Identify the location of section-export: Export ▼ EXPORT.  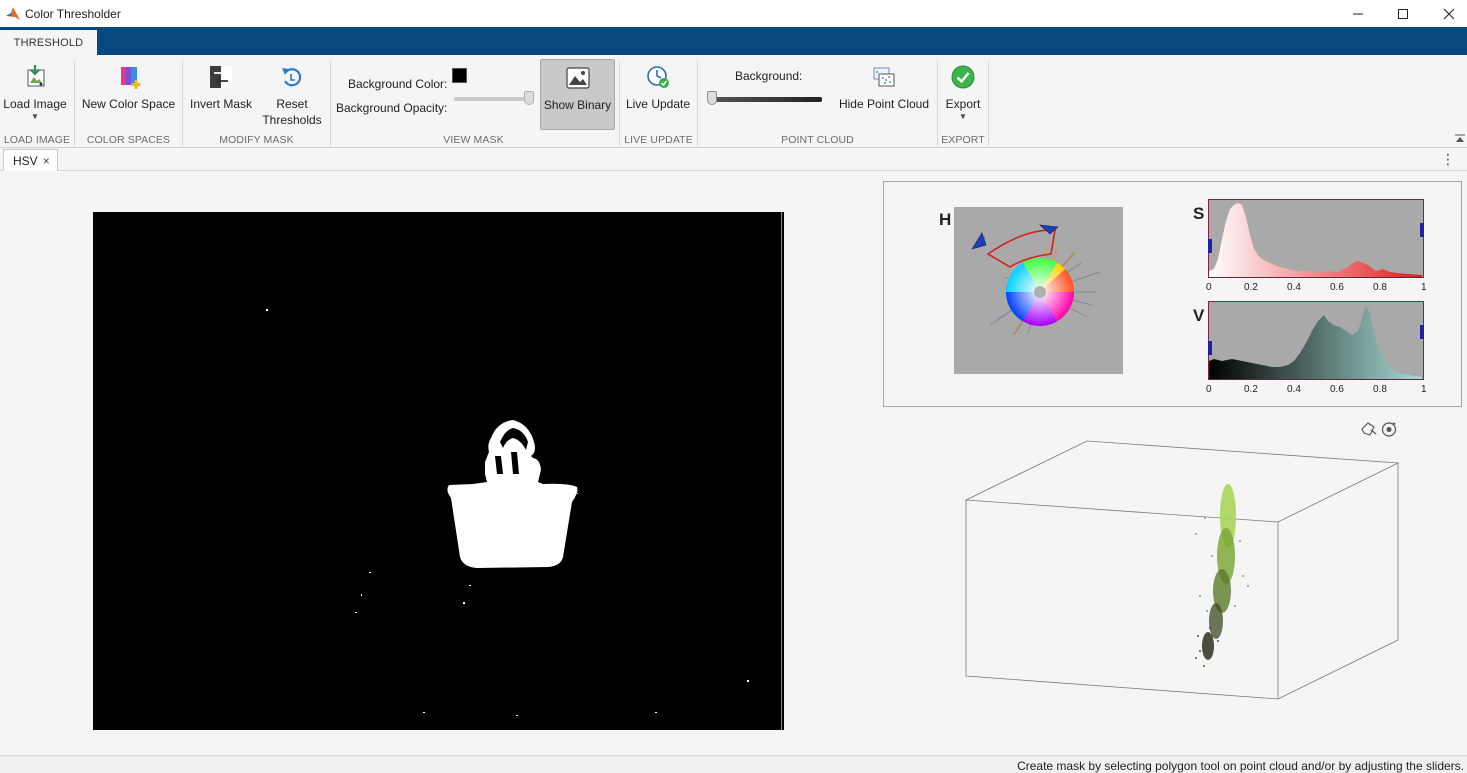
(963, 101).